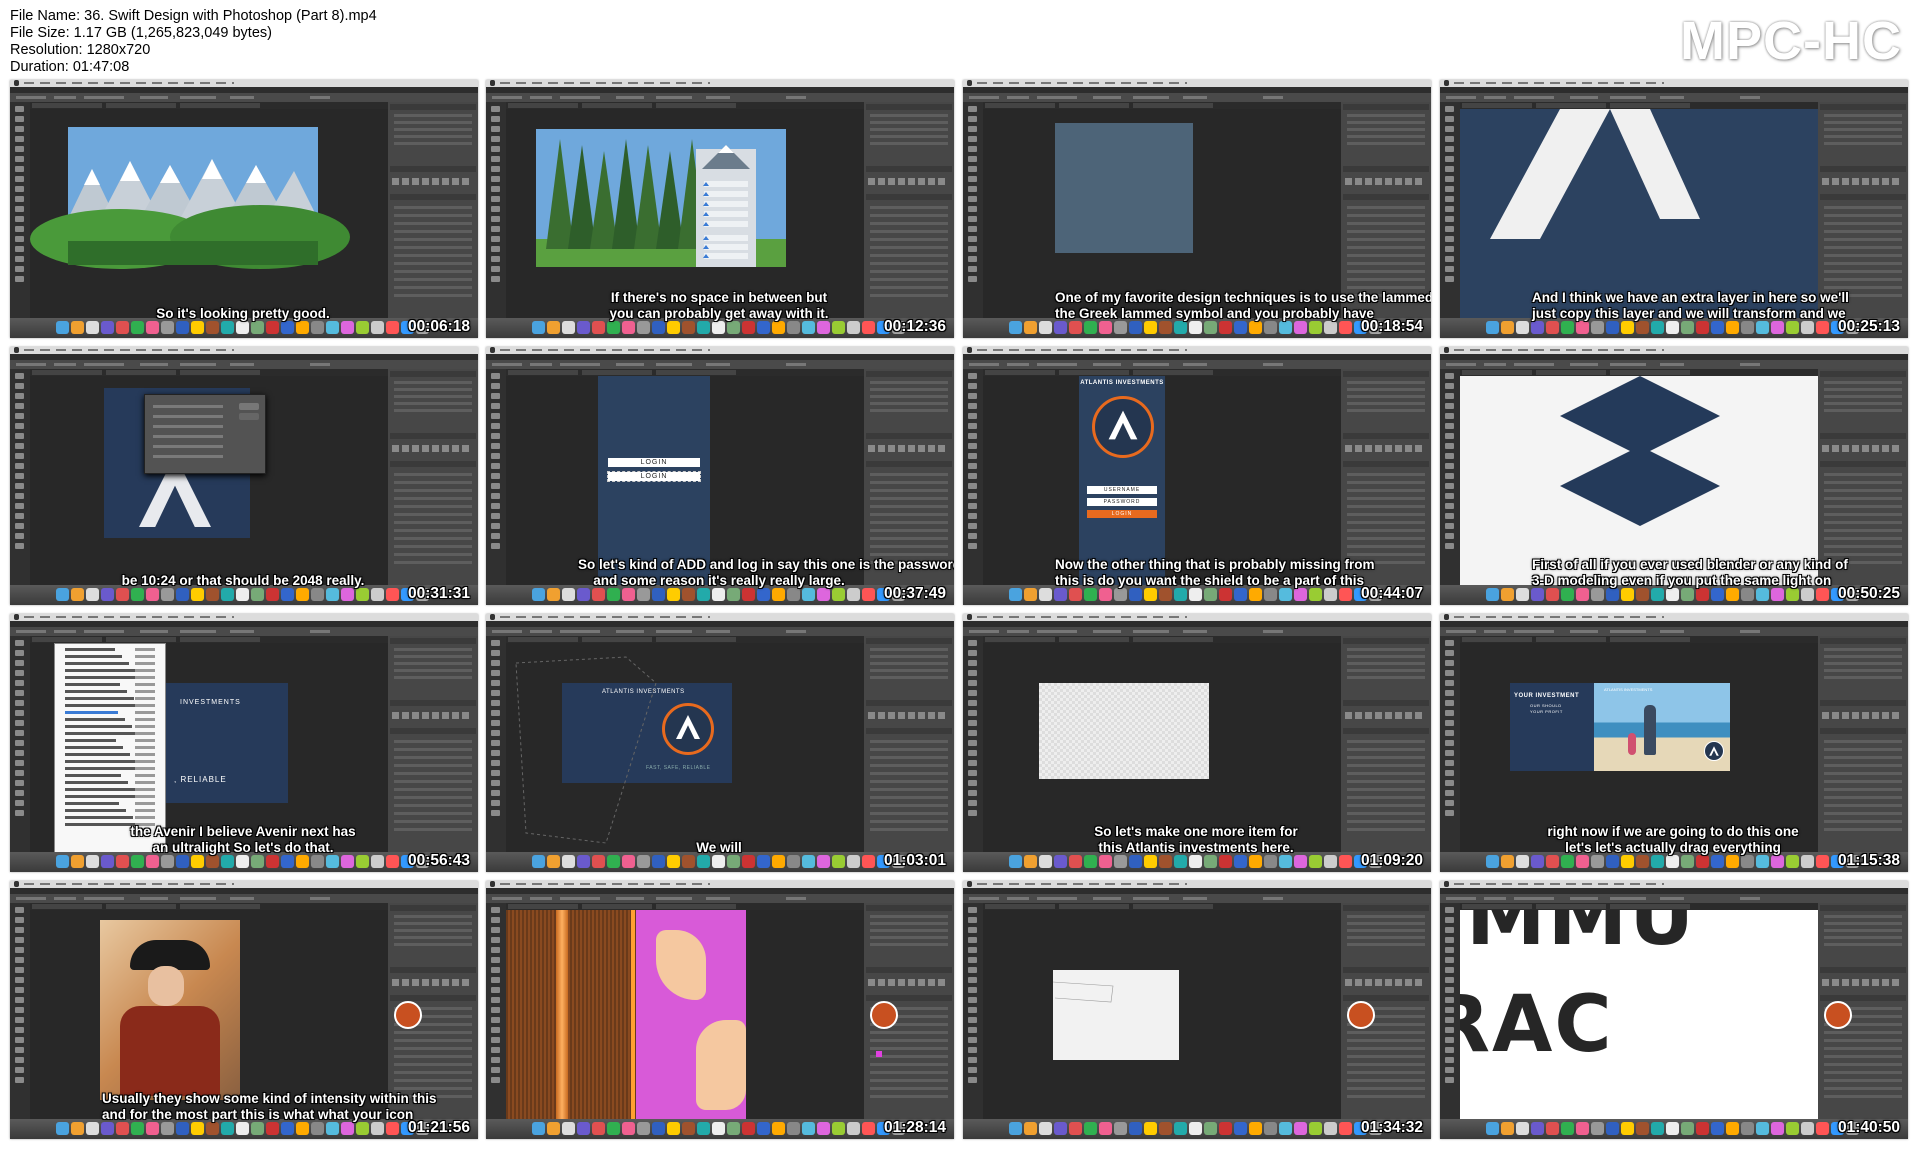  What do you see at coordinates (209, 480) in the screenshot?
I see `photoshop-canvas` at bounding box center [209, 480].